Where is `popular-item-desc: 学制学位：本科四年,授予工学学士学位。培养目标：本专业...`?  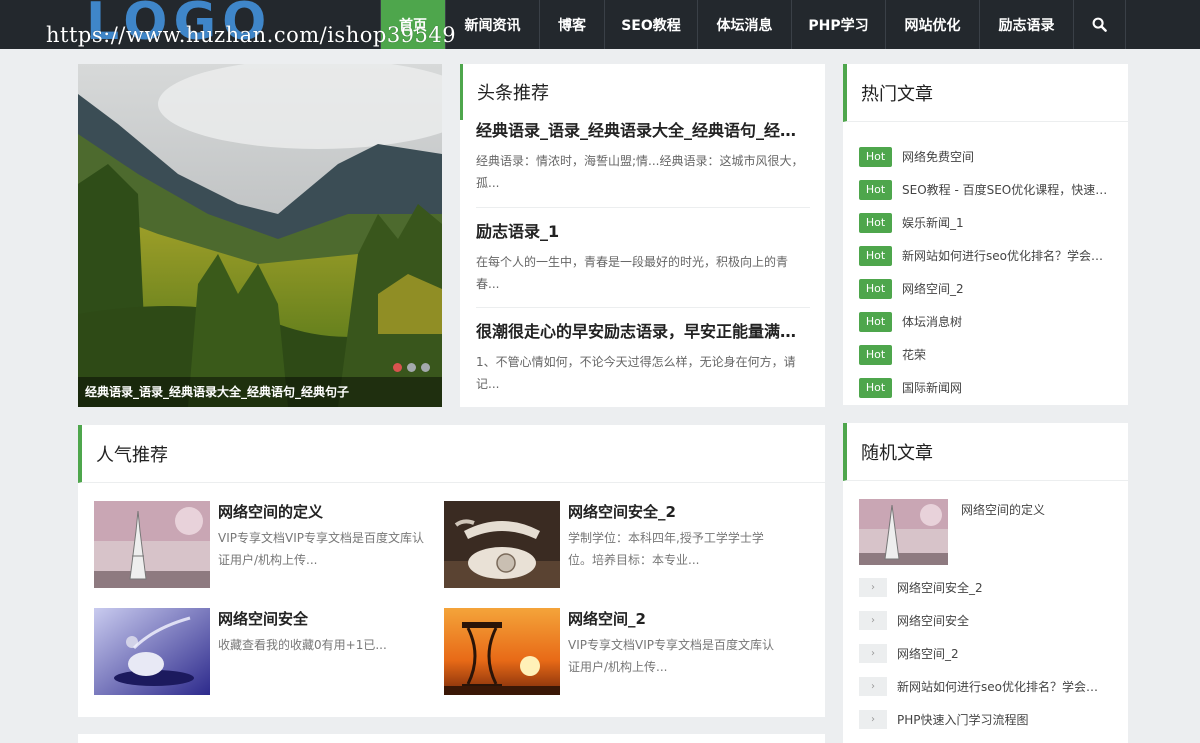
popular-item-desc: 学制学位：本科四年,授予工学学士学位。培养目标：本专业... is located at coordinates (666, 549).